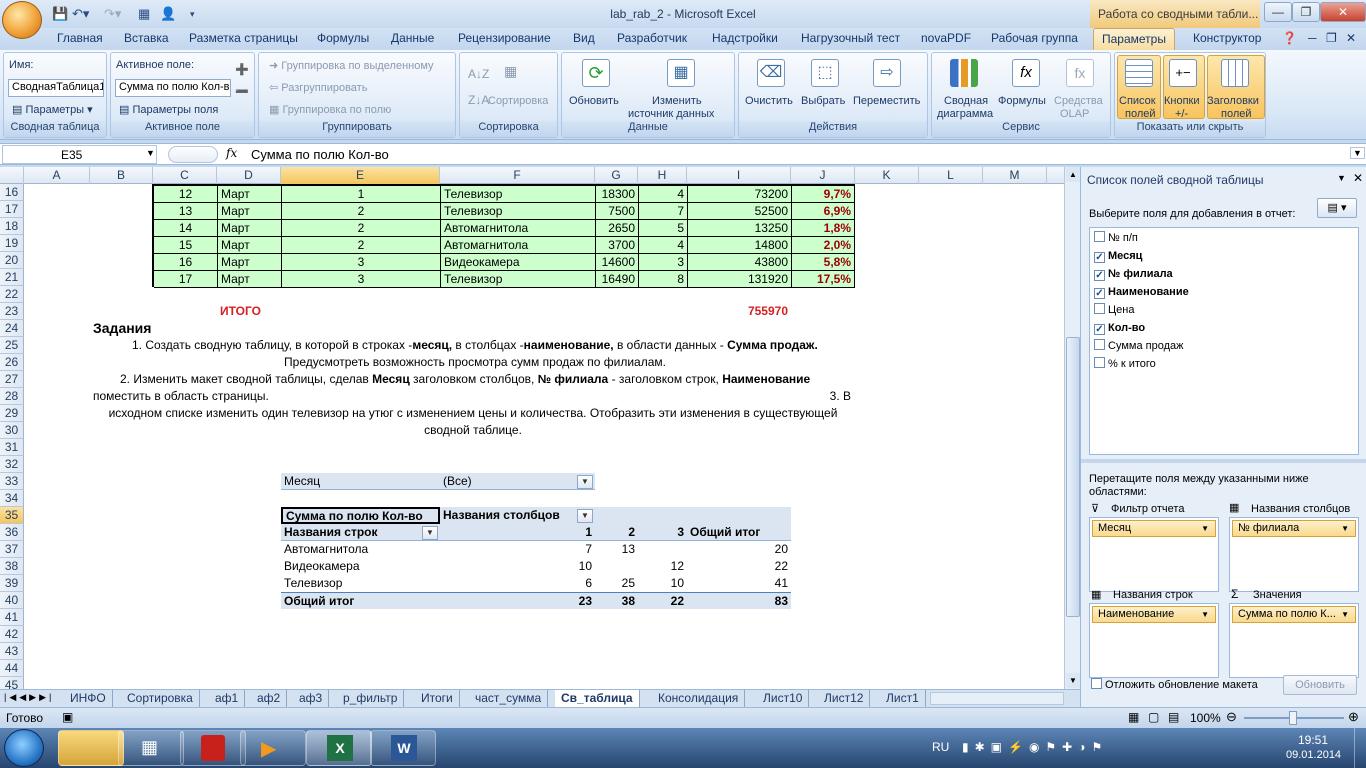 This screenshot has height=768, width=1366. I want to click on task-3-line-3: сводной таблице., so click(473, 430).